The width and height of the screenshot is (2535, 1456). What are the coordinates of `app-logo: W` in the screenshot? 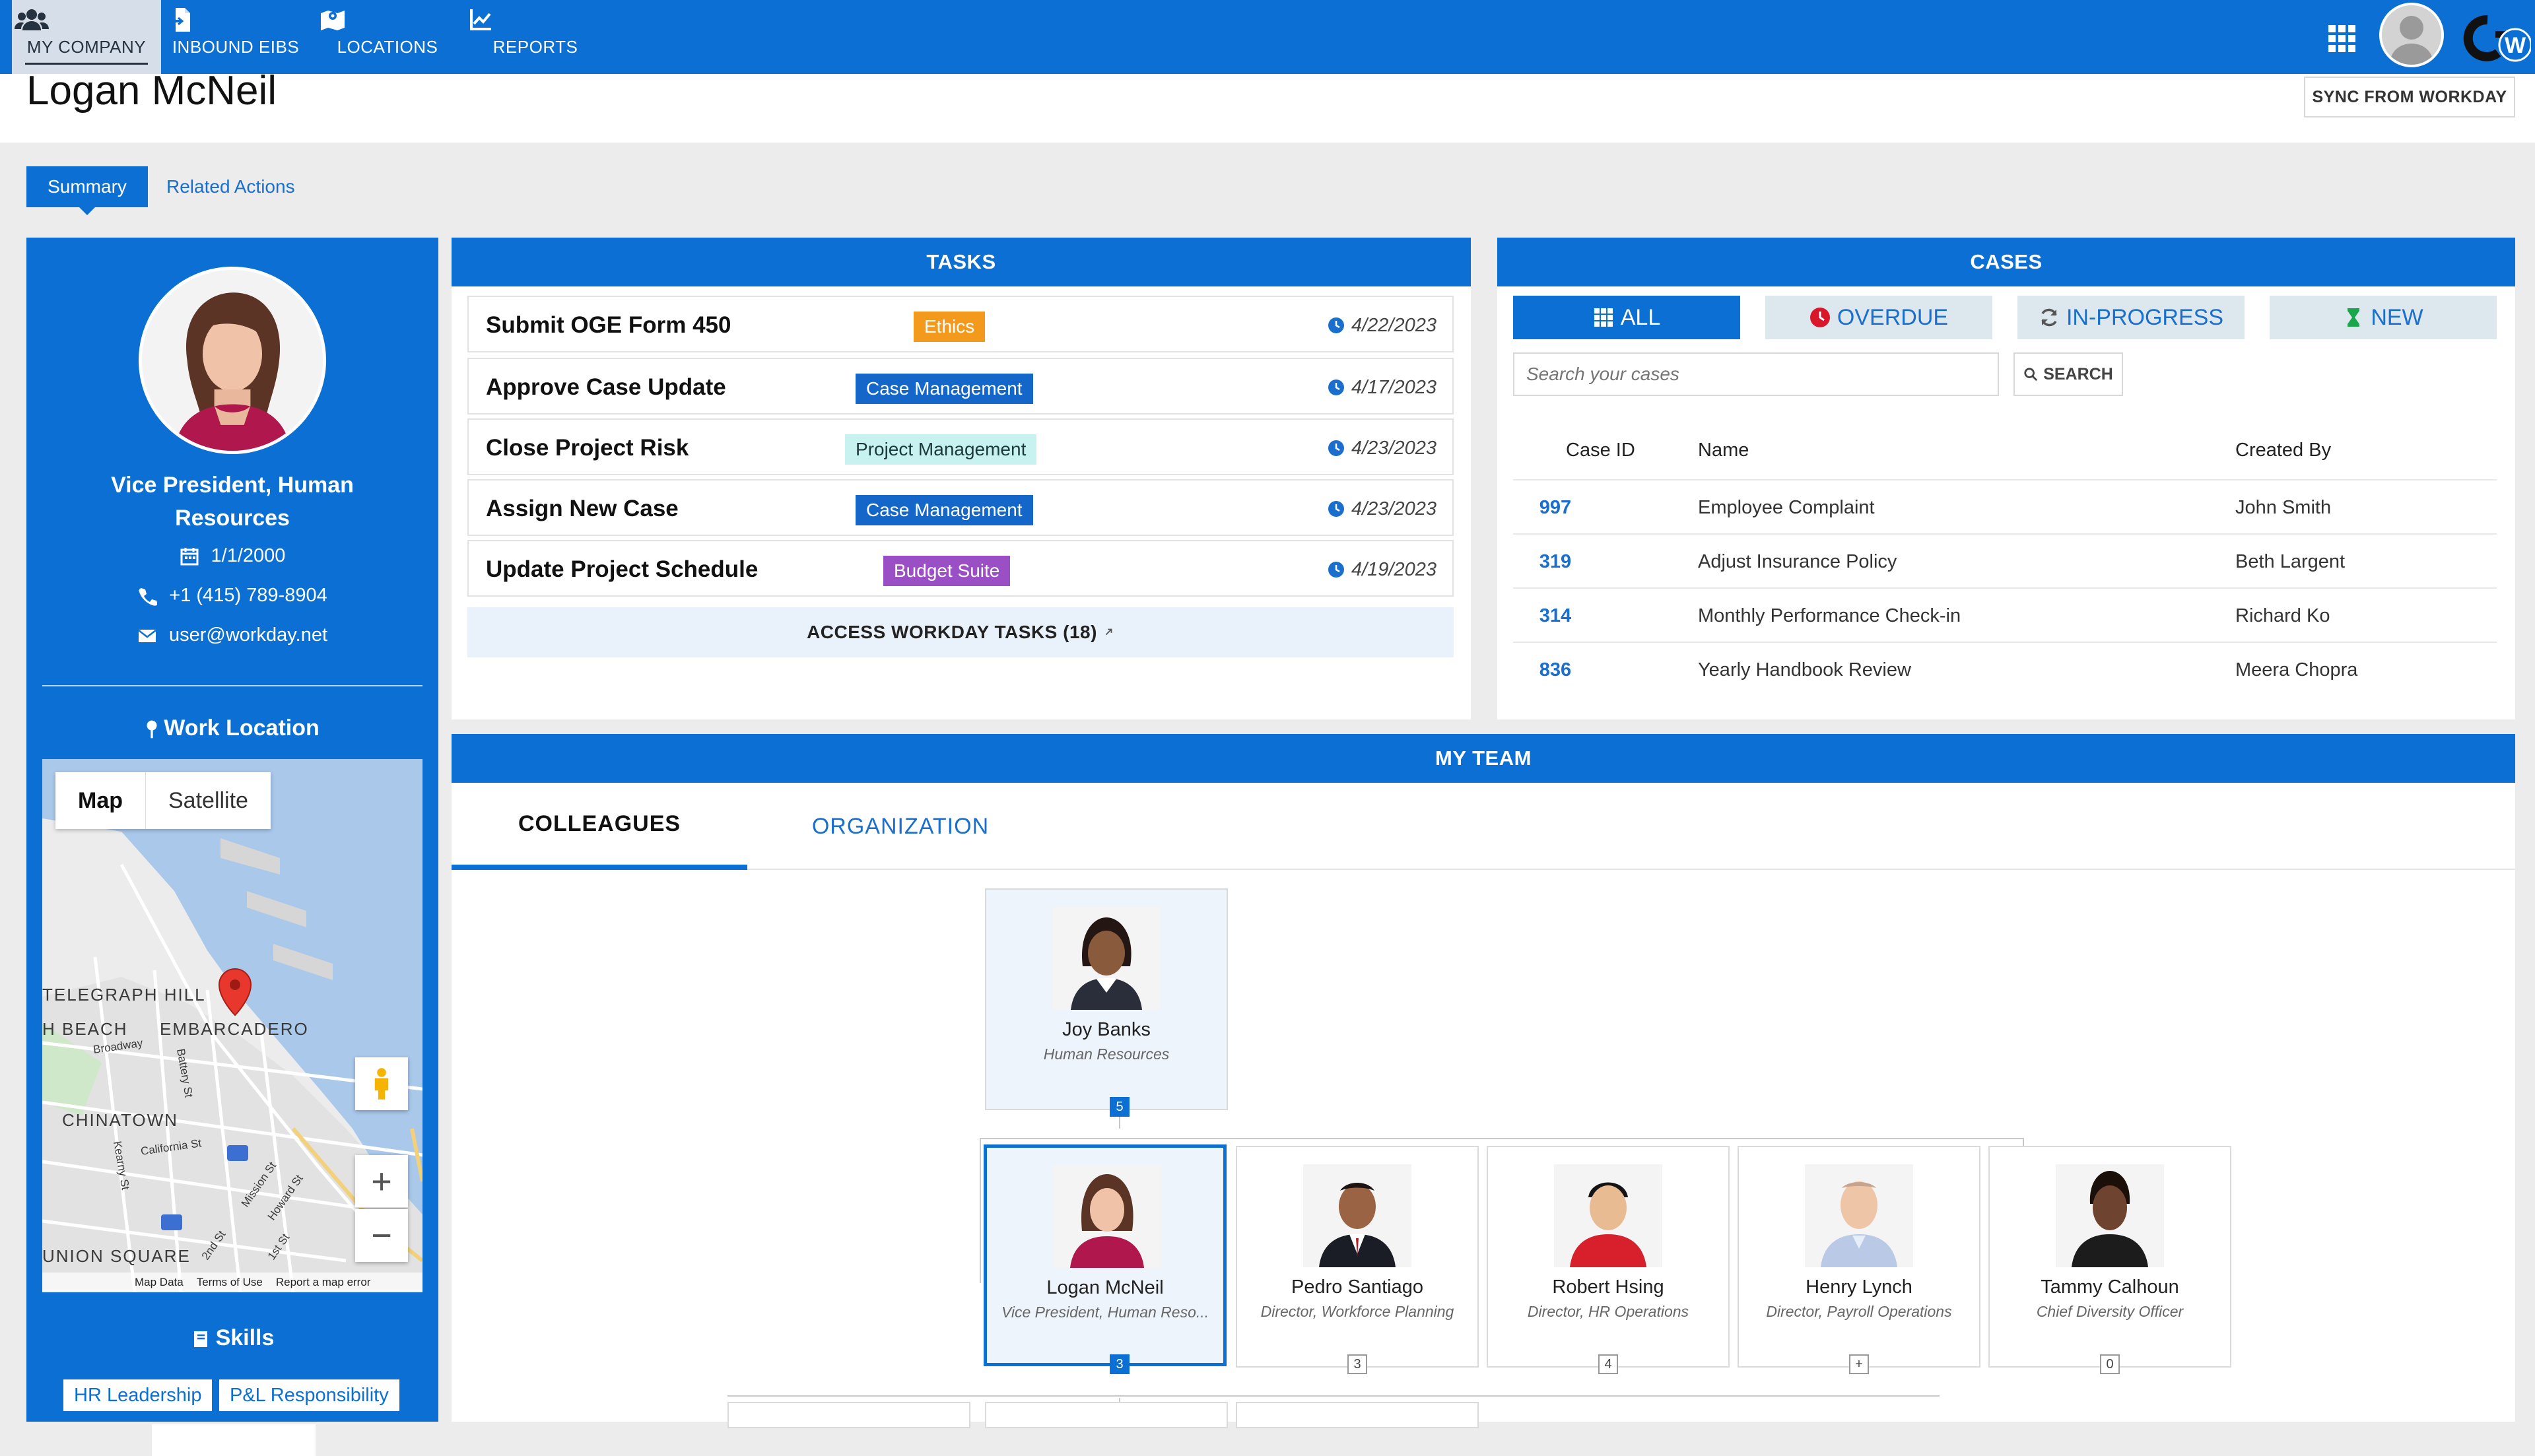 It's located at (2495, 38).